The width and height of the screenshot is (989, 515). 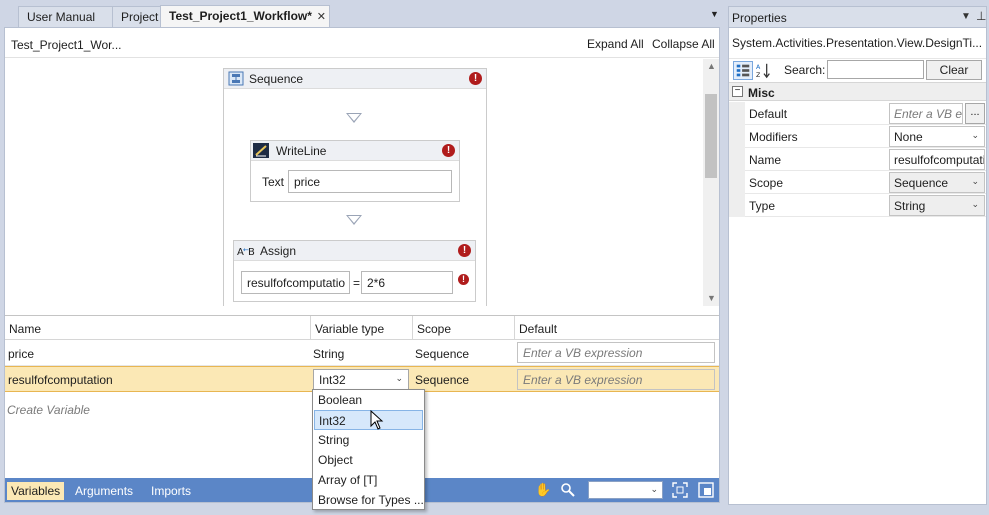 What do you see at coordinates (743, 70) in the screenshot?
I see `categorized-view-icon` at bounding box center [743, 70].